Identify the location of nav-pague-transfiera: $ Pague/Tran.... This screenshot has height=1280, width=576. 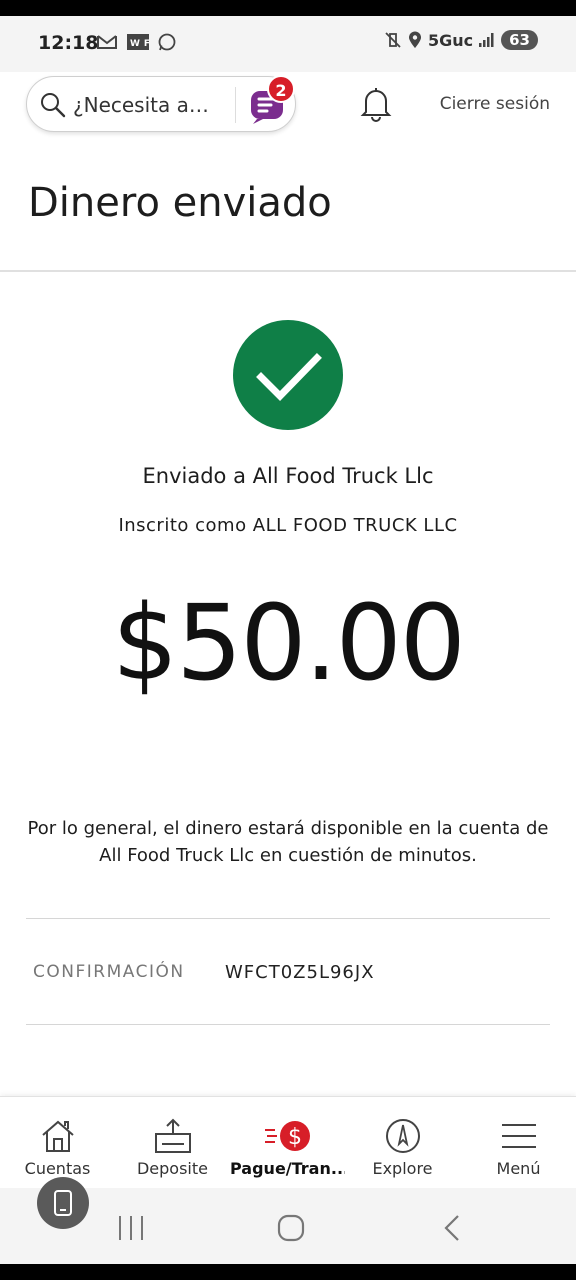
(287, 1143).